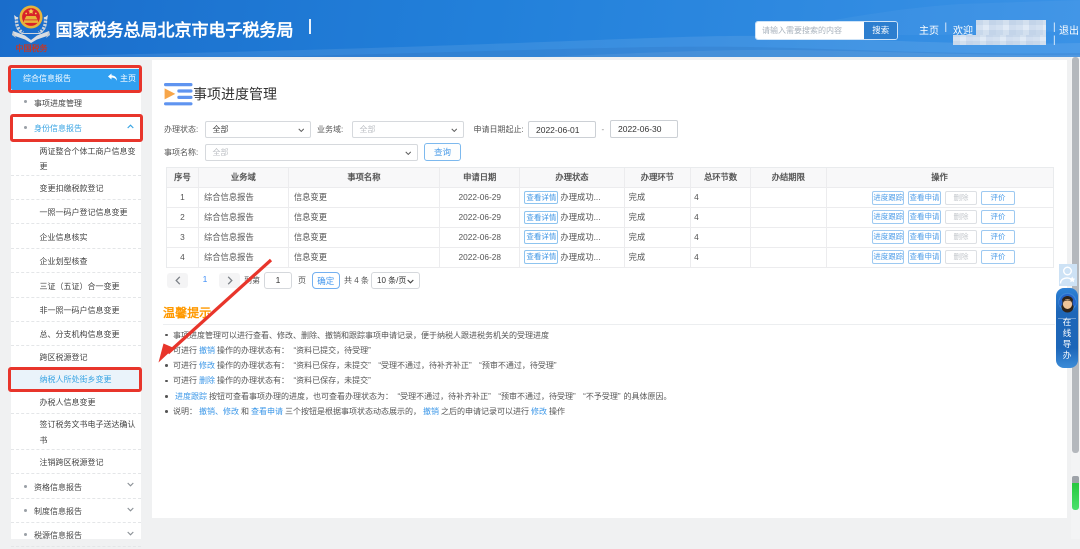  I want to click on svg-text: 中国税务, so click(32, 48).